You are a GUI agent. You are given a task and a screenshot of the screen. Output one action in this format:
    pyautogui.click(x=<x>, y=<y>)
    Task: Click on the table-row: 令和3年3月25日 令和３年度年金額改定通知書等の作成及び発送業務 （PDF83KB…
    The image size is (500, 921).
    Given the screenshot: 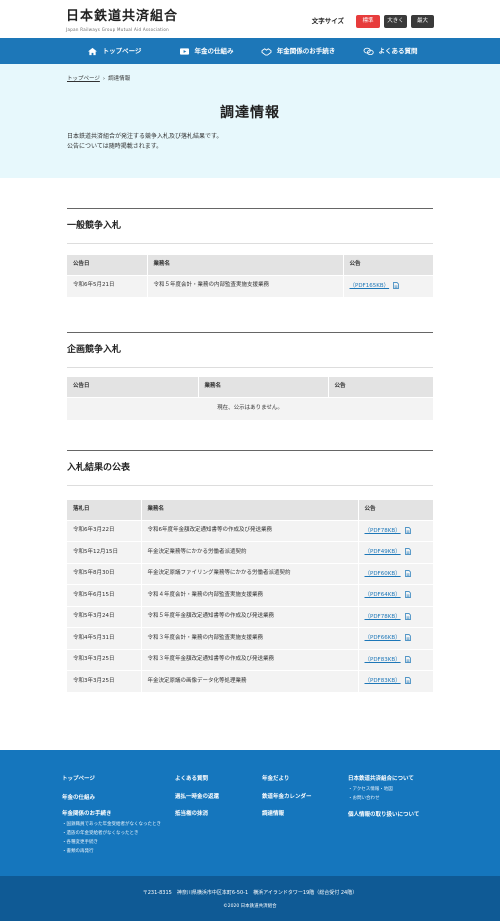 What is the action you would take?
    pyautogui.click(x=250, y=659)
    